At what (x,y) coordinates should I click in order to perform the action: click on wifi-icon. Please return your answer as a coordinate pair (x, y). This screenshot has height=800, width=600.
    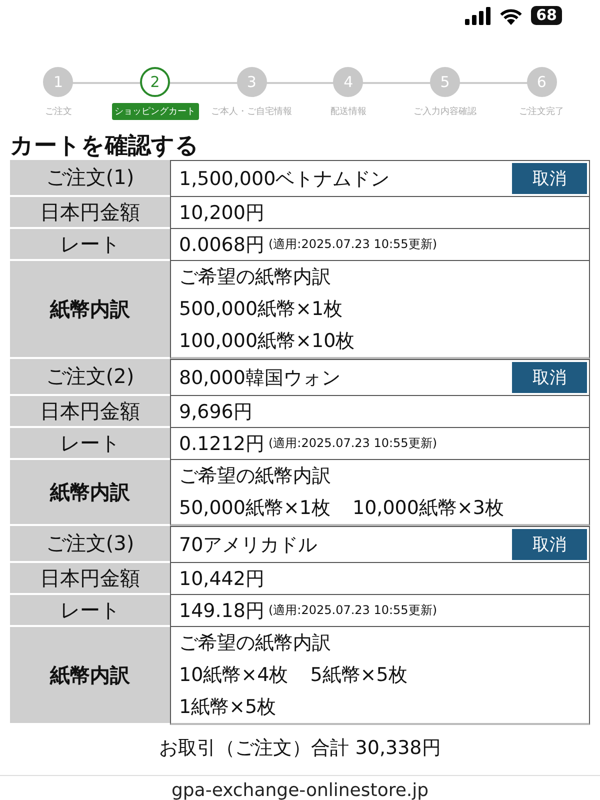
    Looking at the image, I should click on (511, 15).